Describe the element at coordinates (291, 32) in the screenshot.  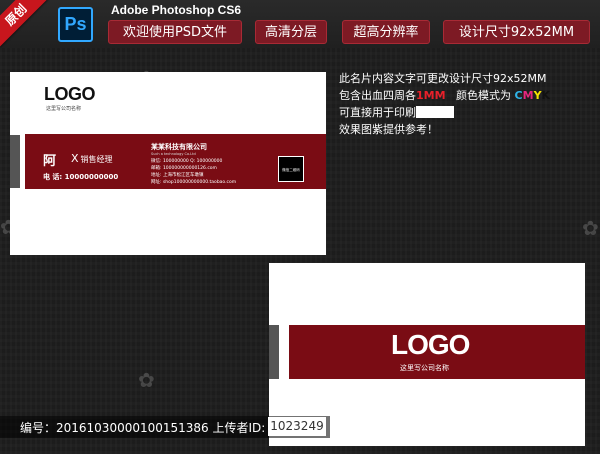
I see `tag-layered: 高清分层` at that location.